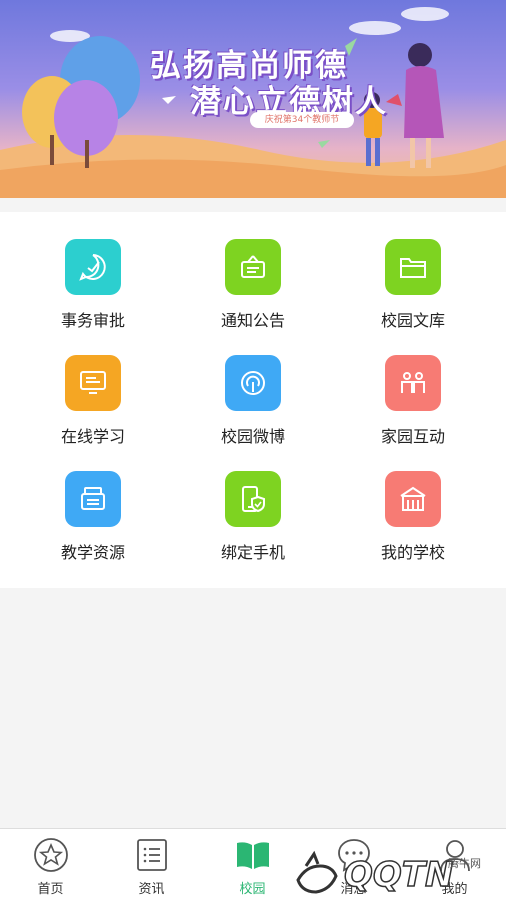 Image resolution: width=506 pixels, height=900 pixels. What do you see at coordinates (252, 552) in the screenshot?
I see `grid-label: 绑定手机` at bounding box center [252, 552].